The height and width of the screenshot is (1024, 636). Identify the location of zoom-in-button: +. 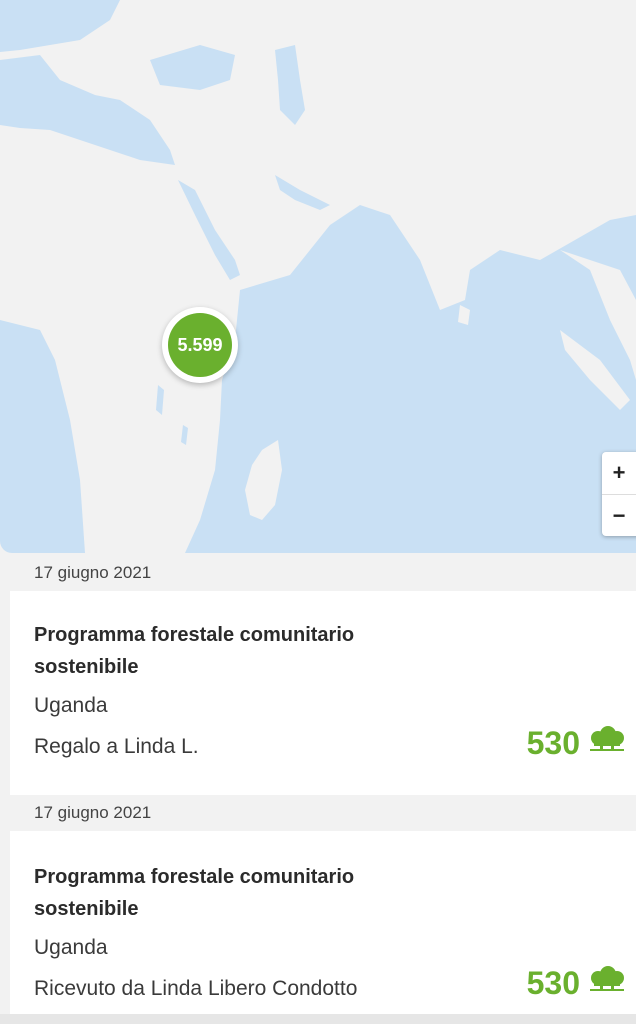
(619, 473).